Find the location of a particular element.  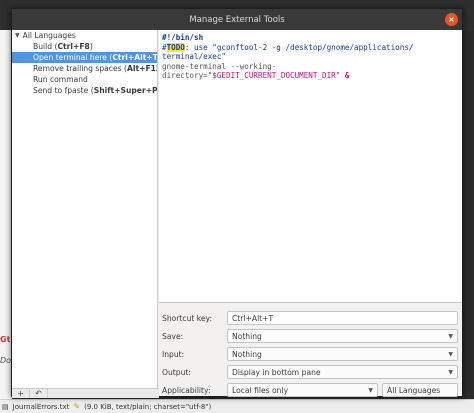

input-label: Input: is located at coordinates (173, 354).